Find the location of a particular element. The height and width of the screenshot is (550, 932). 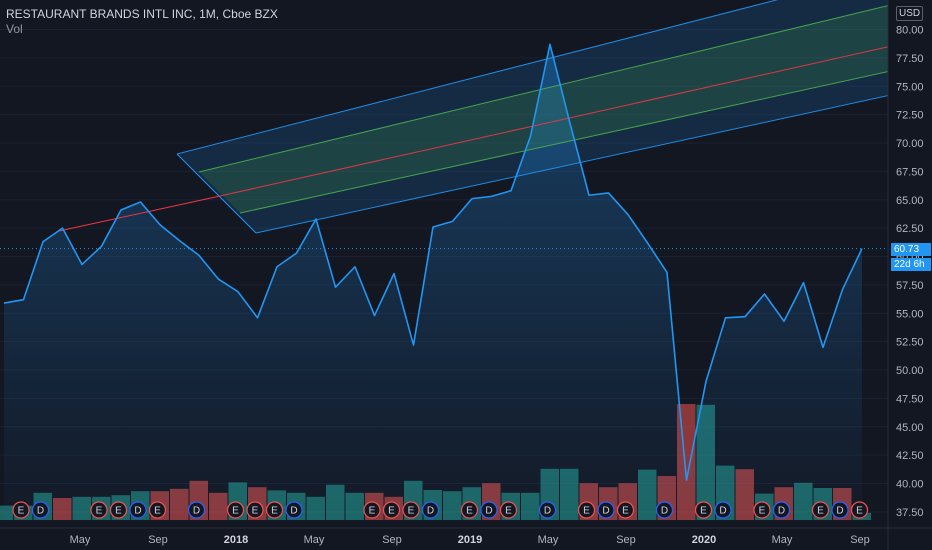

y-tick-label: 37.50 is located at coordinates (910, 513).